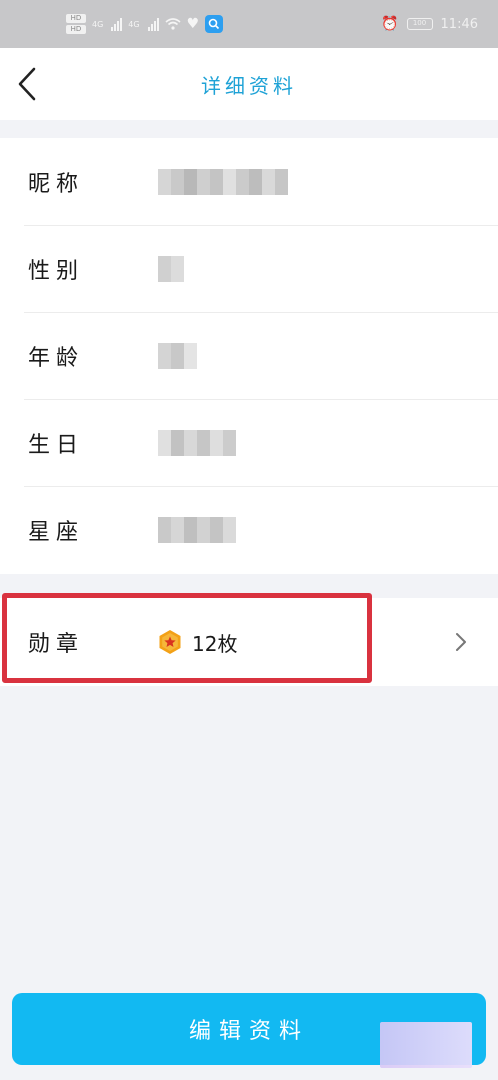 This screenshot has height=1080, width=498. What do you see at coordinates (426, 1045) in the screenshot?
I see `watermark-blur` at bounding box center [426, 1045].